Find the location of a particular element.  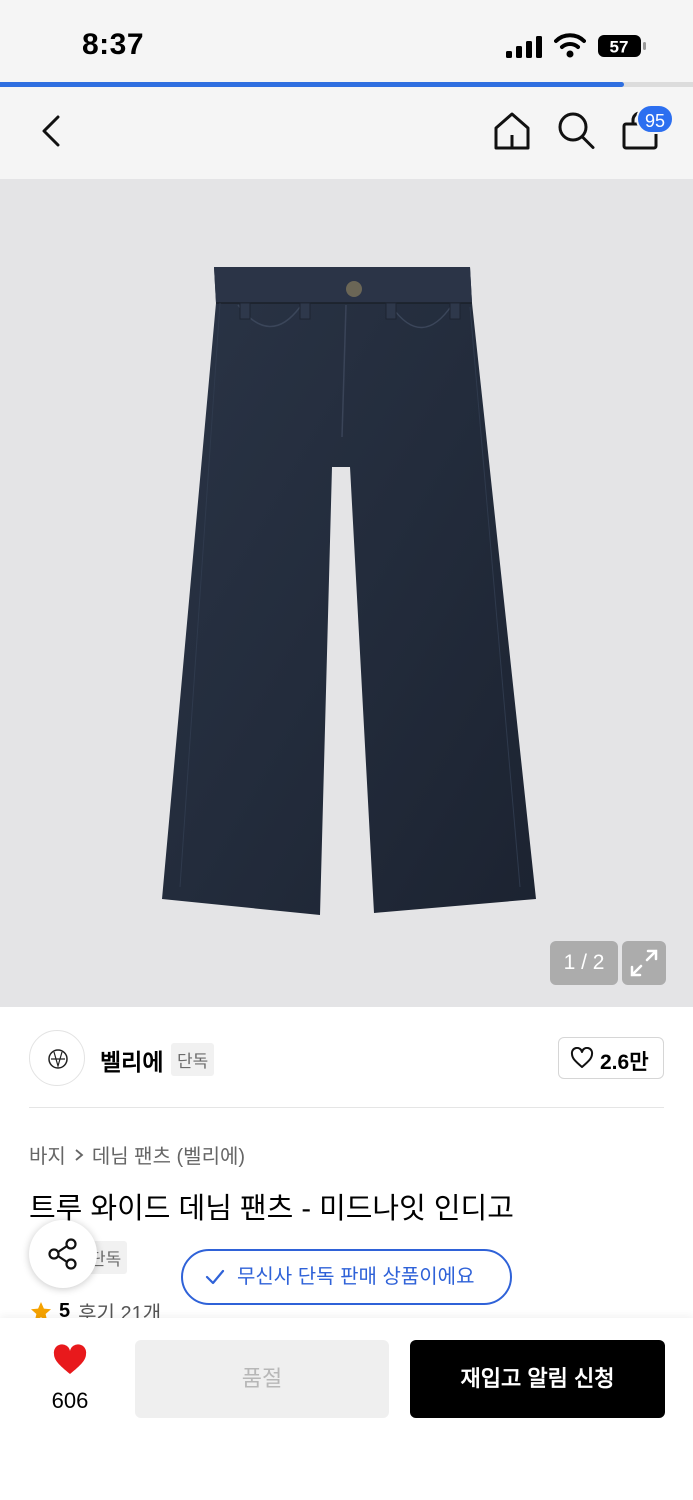

share-button is located at coordinates (63, 1254).